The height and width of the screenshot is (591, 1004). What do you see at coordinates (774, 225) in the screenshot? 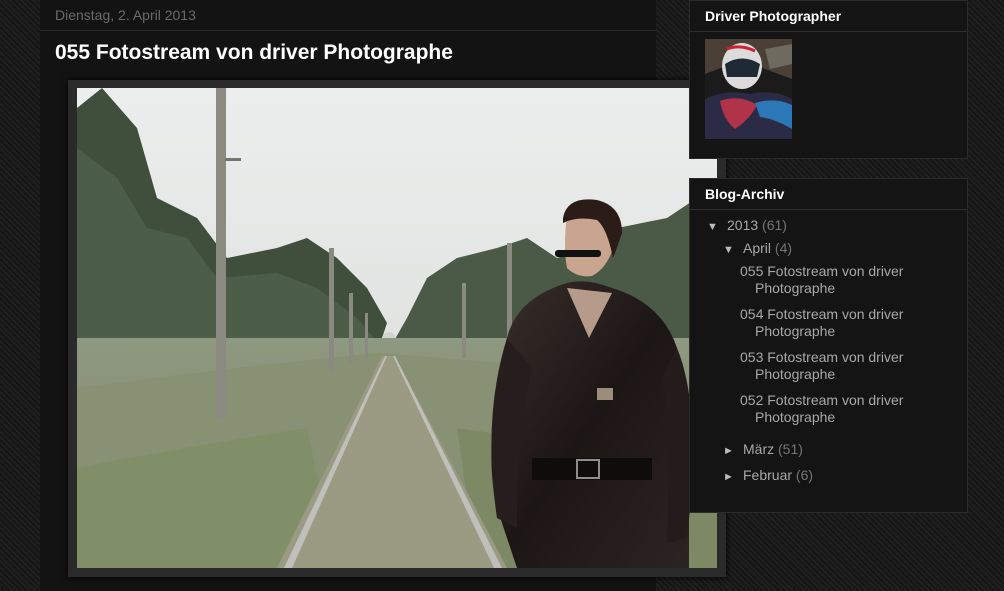
I see `archive-year-count: (61)` at bounding box center [774, 225].